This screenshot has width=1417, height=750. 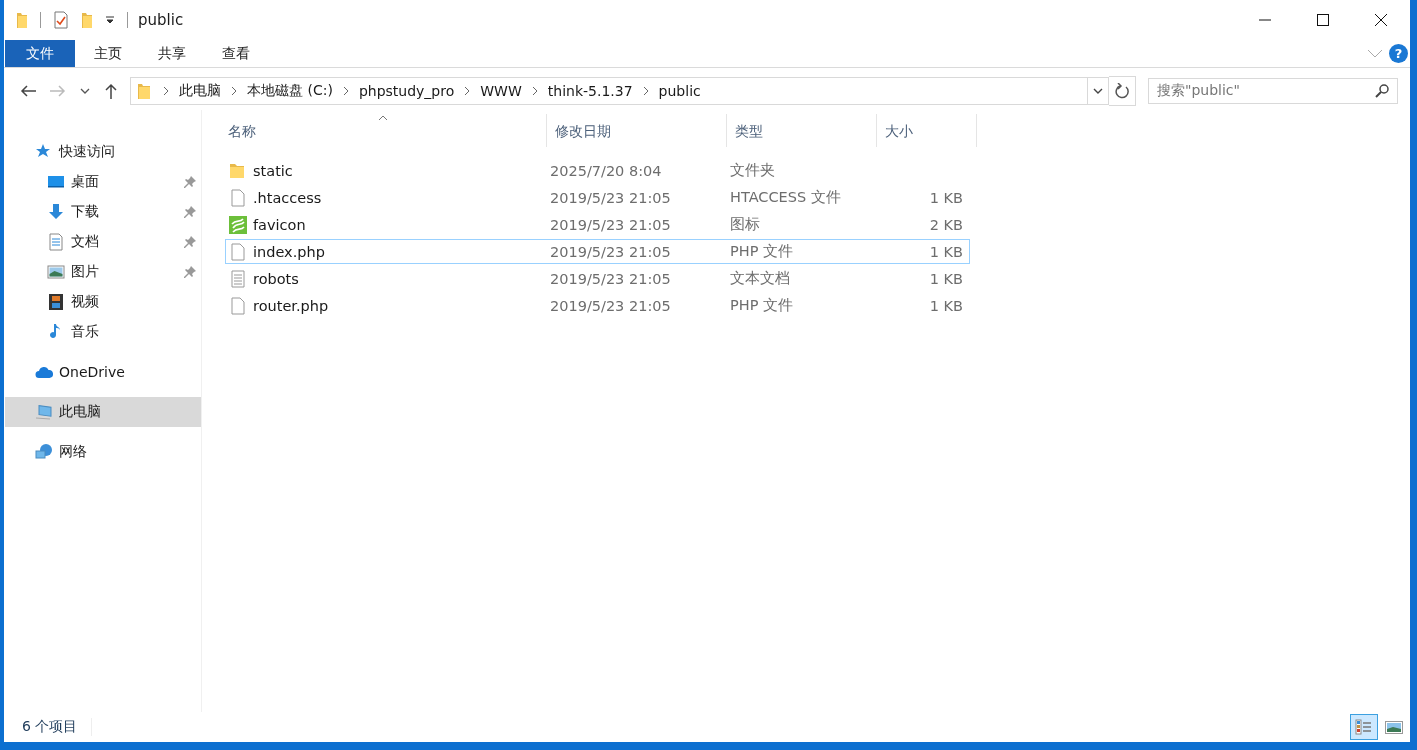 What do you see at coordinates (44, 452) in the screenshot?
I see `network-icon` at bounding box center [44, 452].